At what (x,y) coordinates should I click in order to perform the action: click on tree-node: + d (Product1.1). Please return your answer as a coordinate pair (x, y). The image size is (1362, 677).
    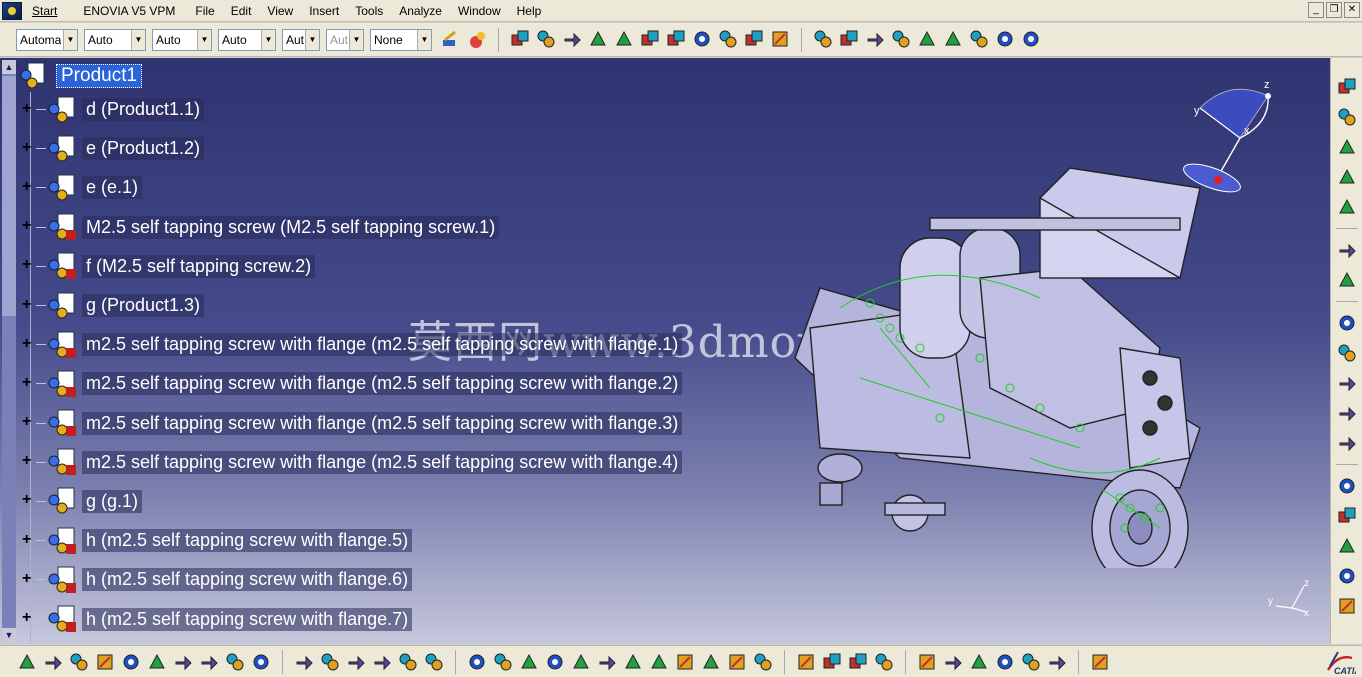
    Looking at the image, I should click on (388, 109).